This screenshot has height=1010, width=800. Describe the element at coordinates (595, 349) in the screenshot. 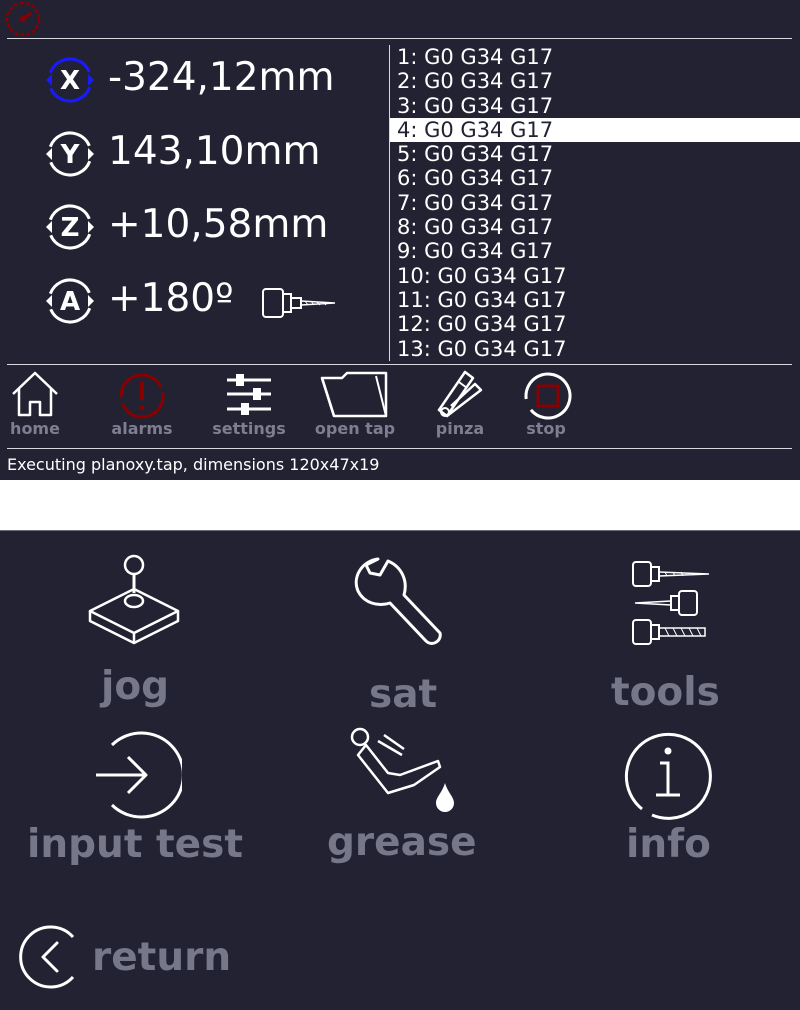

I see `gcode-line: 13: G0 G34 G17` at that location.